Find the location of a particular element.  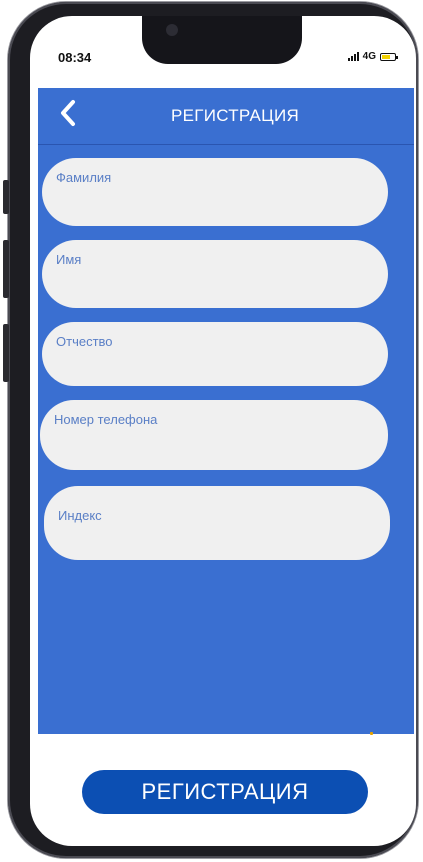

patronymic-field: Отчество is located at coordinates (215, 354).